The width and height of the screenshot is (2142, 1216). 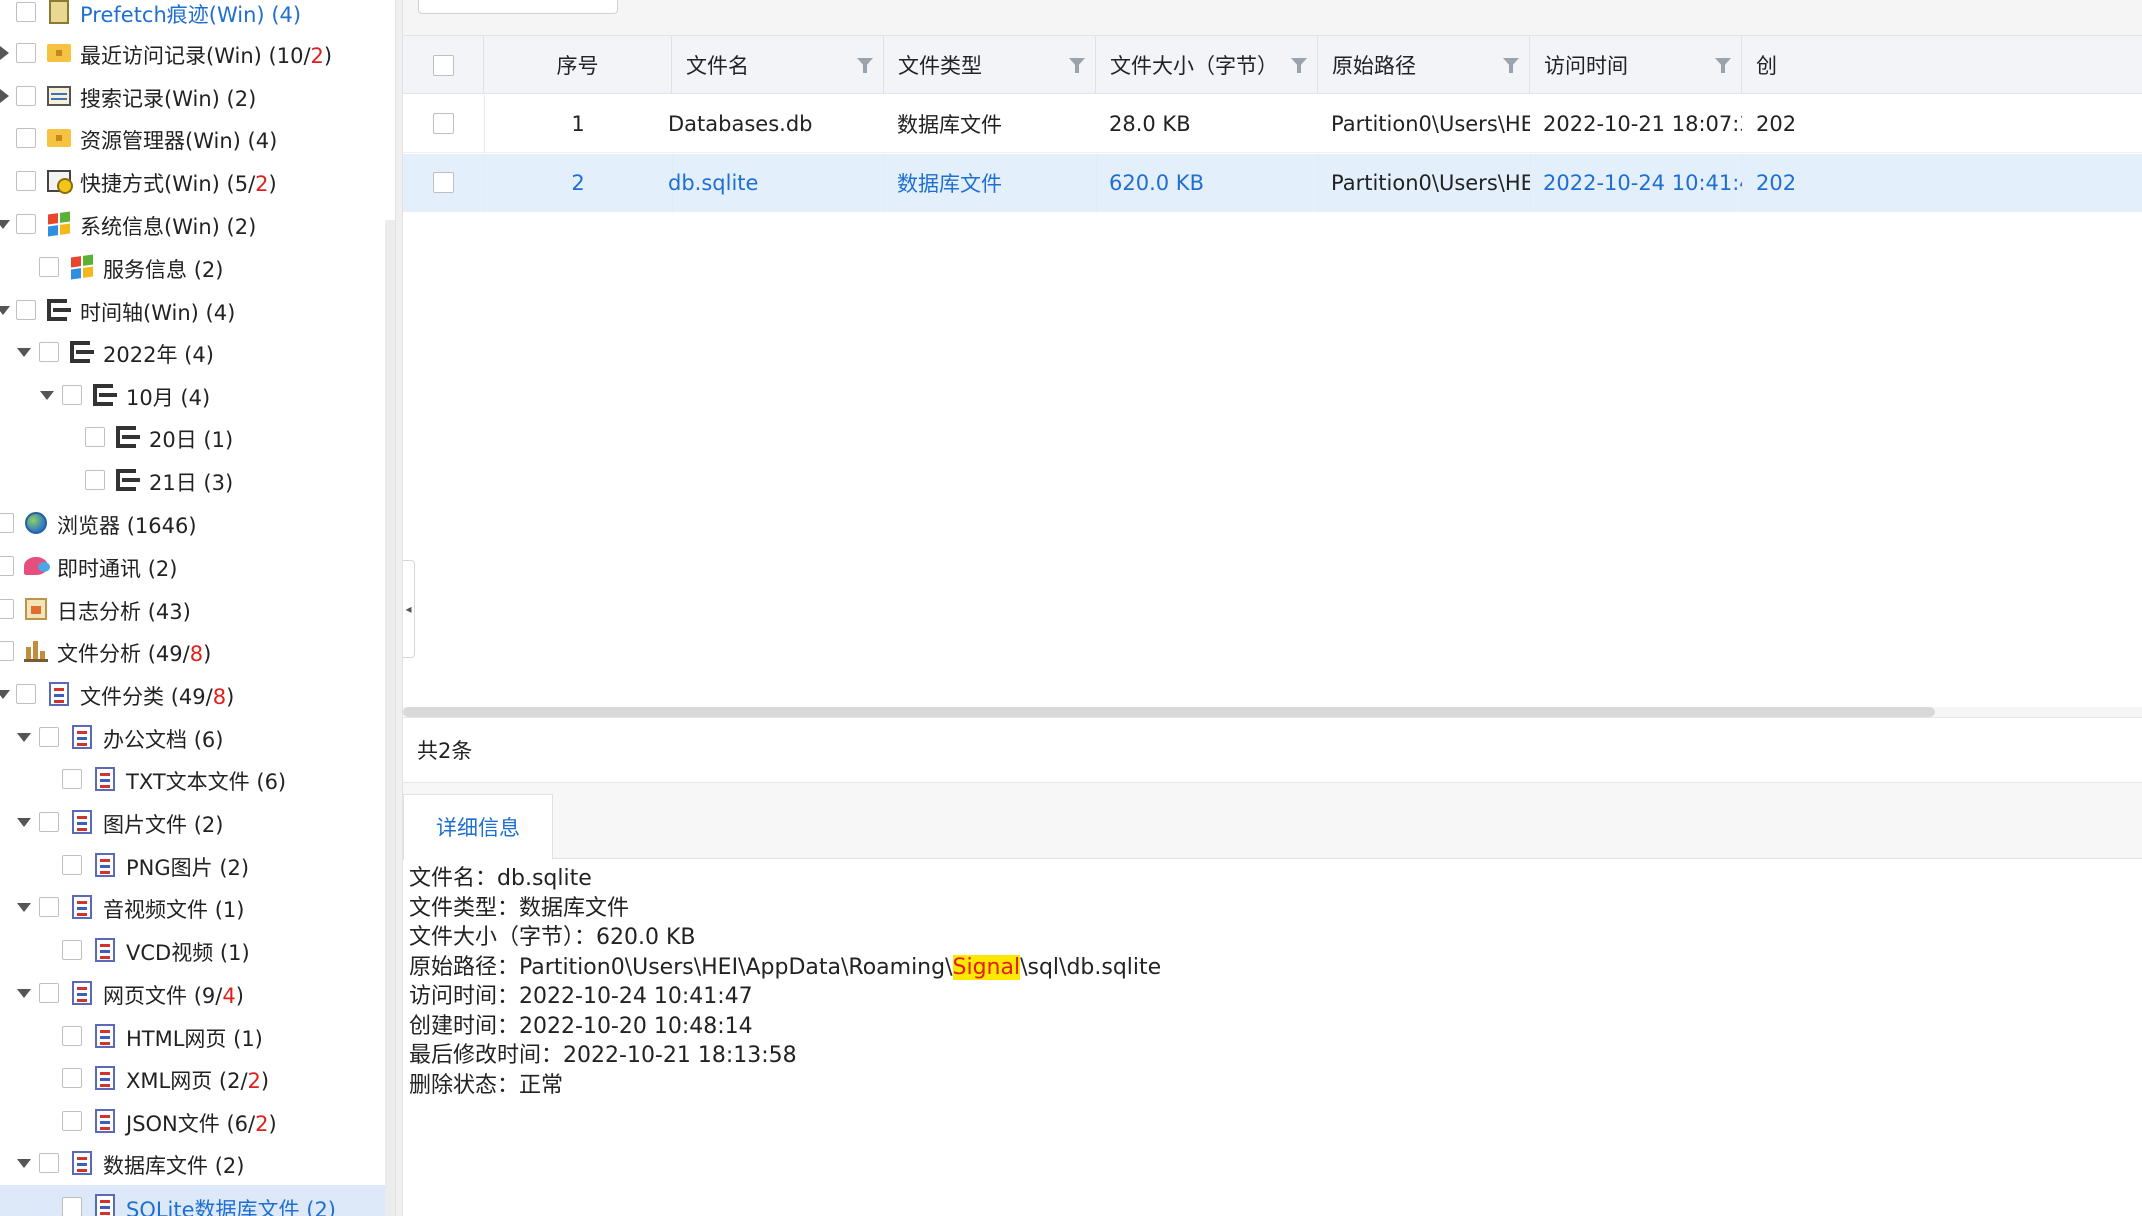 What do you see at coordinates (1942, 65) in the screenshot?
I see `column-header-create-time: 创` at bounding box center [1942, 65].